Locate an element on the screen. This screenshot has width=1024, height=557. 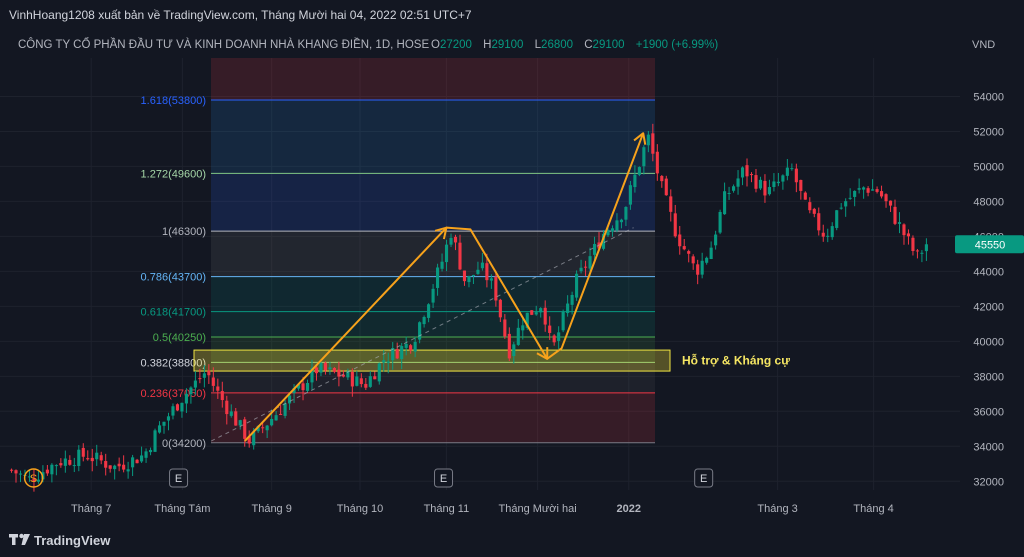
time-tick-label: Tháng 9 is located at coordinates (271, 509).